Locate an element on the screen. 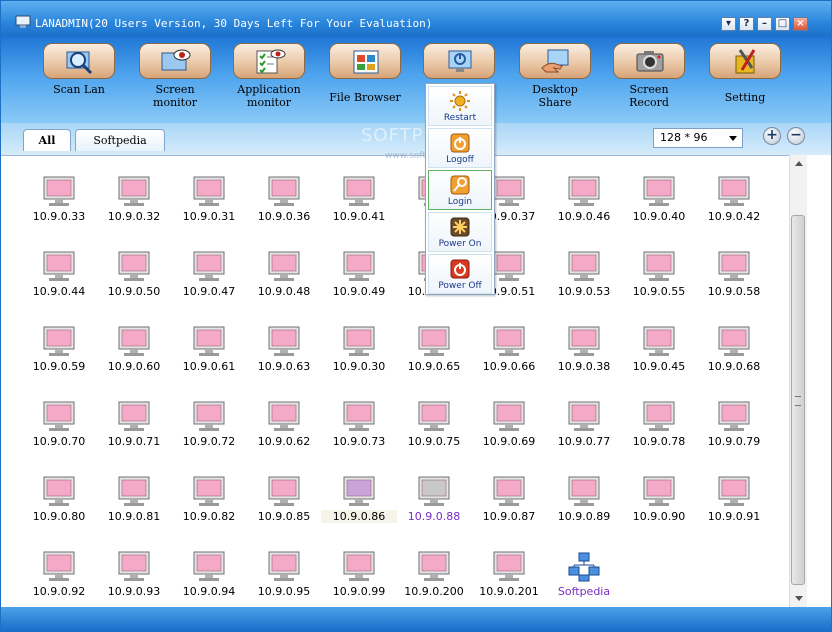 This screenshot has height=632, width=832. host-item: 10.9.0.75 is located at coordinates (434, 434).